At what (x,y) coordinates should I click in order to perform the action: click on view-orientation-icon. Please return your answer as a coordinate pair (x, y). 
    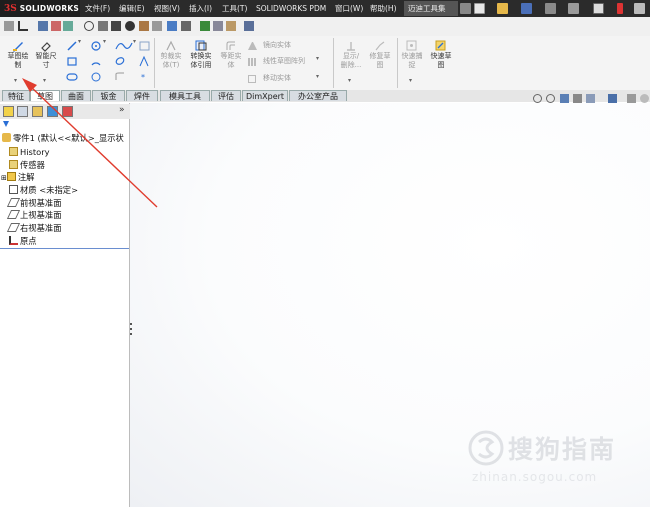
    Looking at the image, I should click on (103, 26).